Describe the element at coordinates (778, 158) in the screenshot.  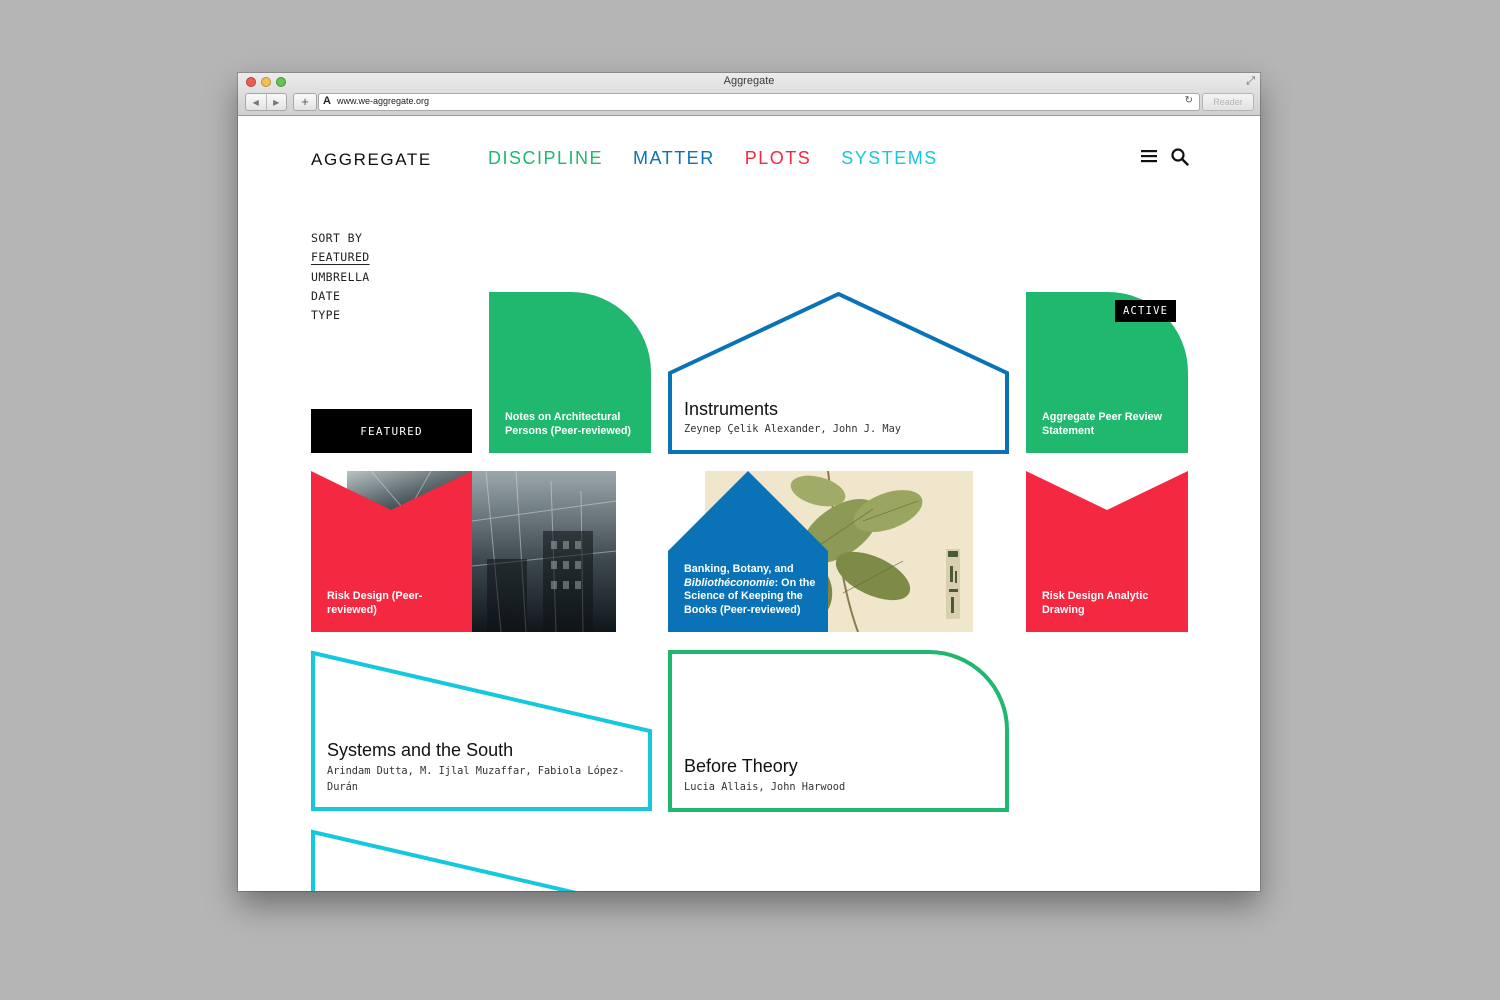
I see `nav-plots: PLOTS` at that location.